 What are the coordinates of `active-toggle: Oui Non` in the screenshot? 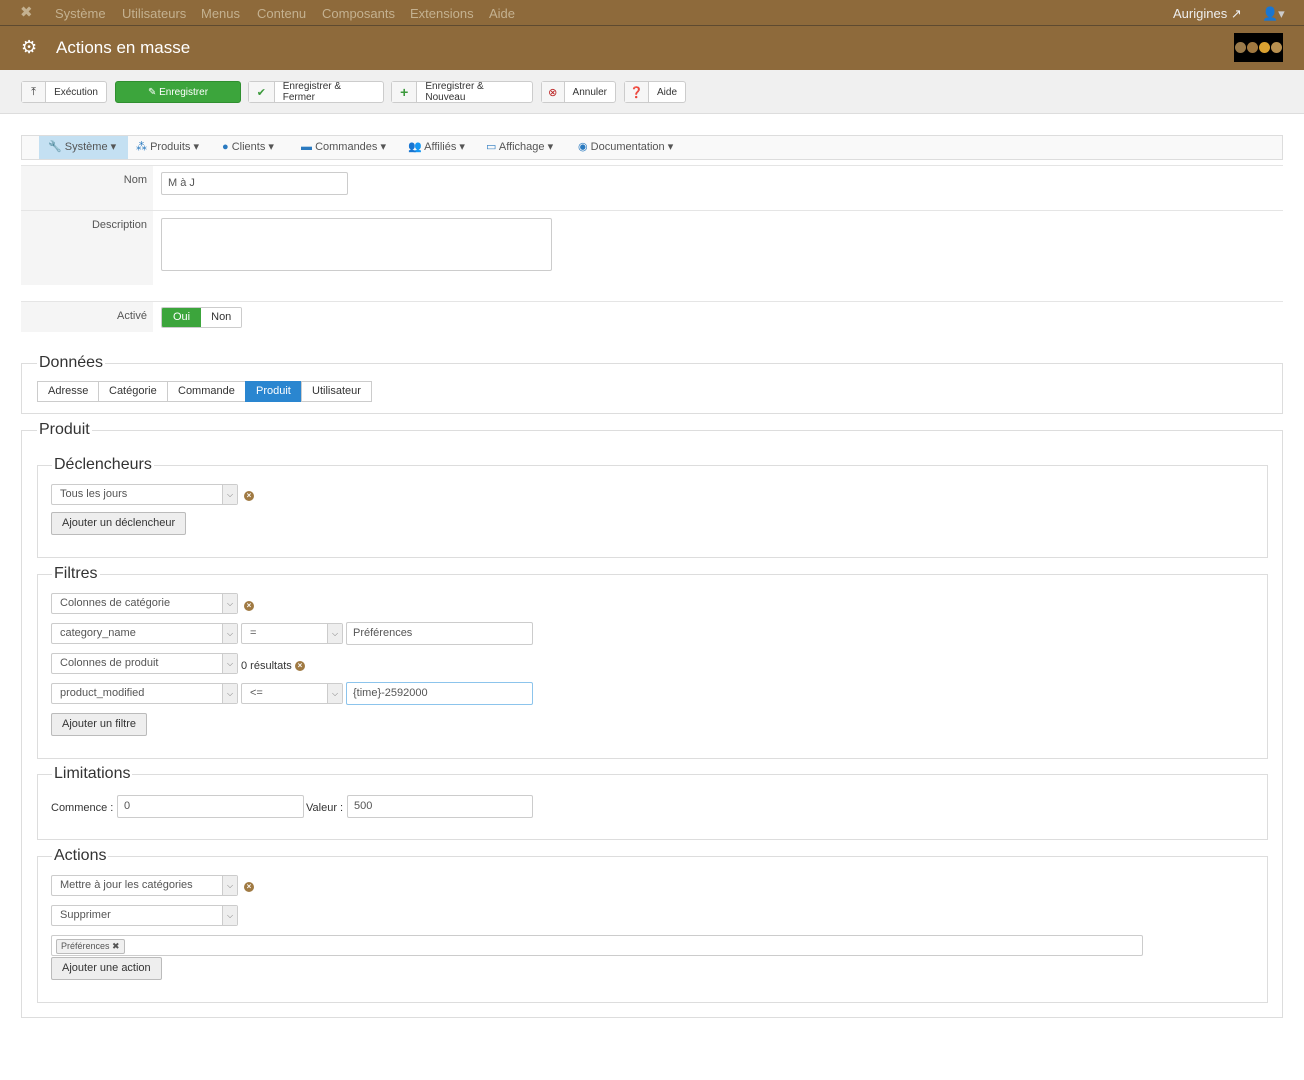 It's located at (202, 317).